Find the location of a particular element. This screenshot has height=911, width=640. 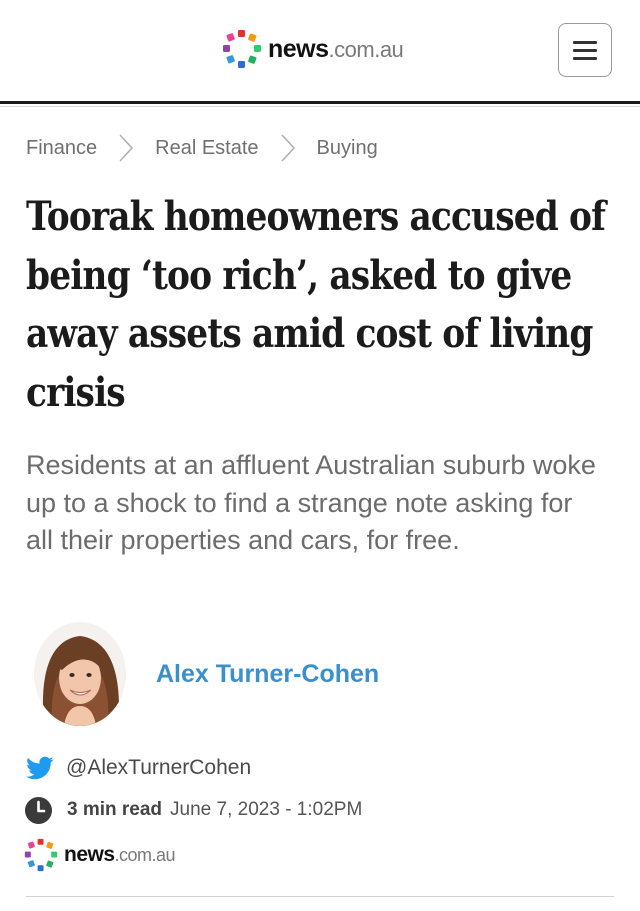

breadcrumb: Finance Real Estate Buying is located at coordinates (202, 148).